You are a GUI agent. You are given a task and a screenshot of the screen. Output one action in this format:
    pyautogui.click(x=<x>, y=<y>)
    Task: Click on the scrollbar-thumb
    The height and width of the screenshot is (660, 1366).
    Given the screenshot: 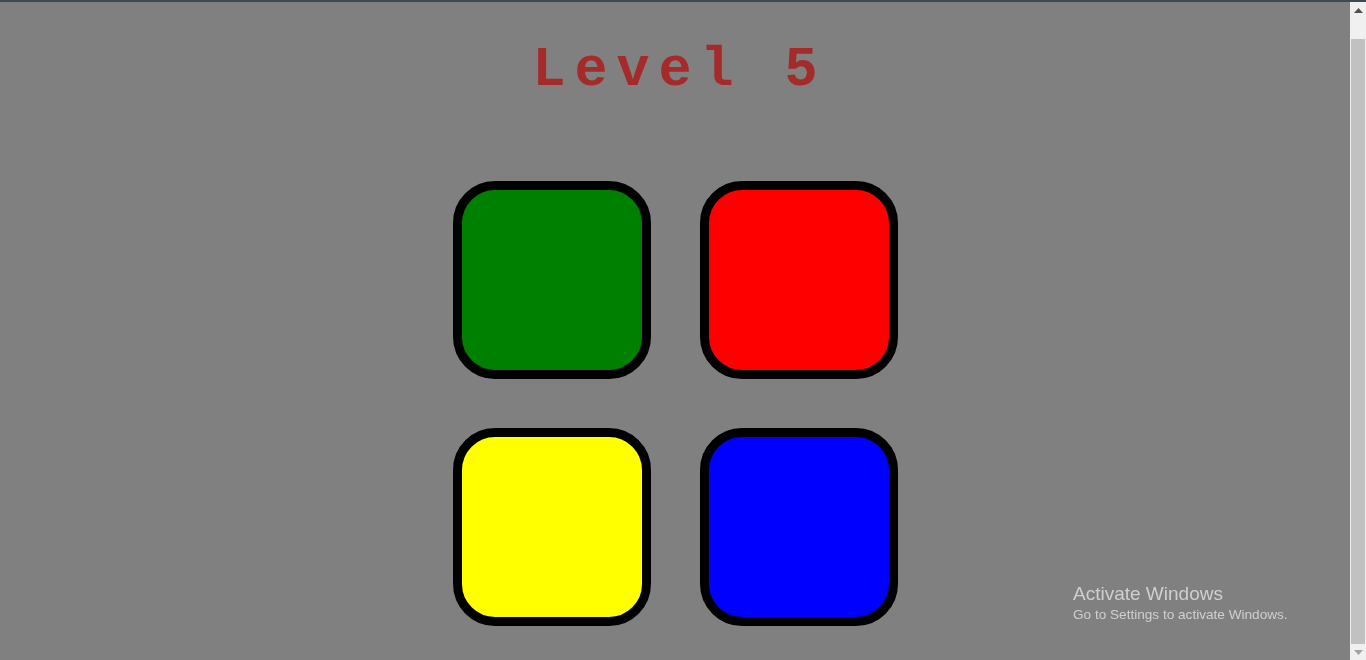 What is the action you would take?
    pyautogui.click(x=1358, y=341)
    